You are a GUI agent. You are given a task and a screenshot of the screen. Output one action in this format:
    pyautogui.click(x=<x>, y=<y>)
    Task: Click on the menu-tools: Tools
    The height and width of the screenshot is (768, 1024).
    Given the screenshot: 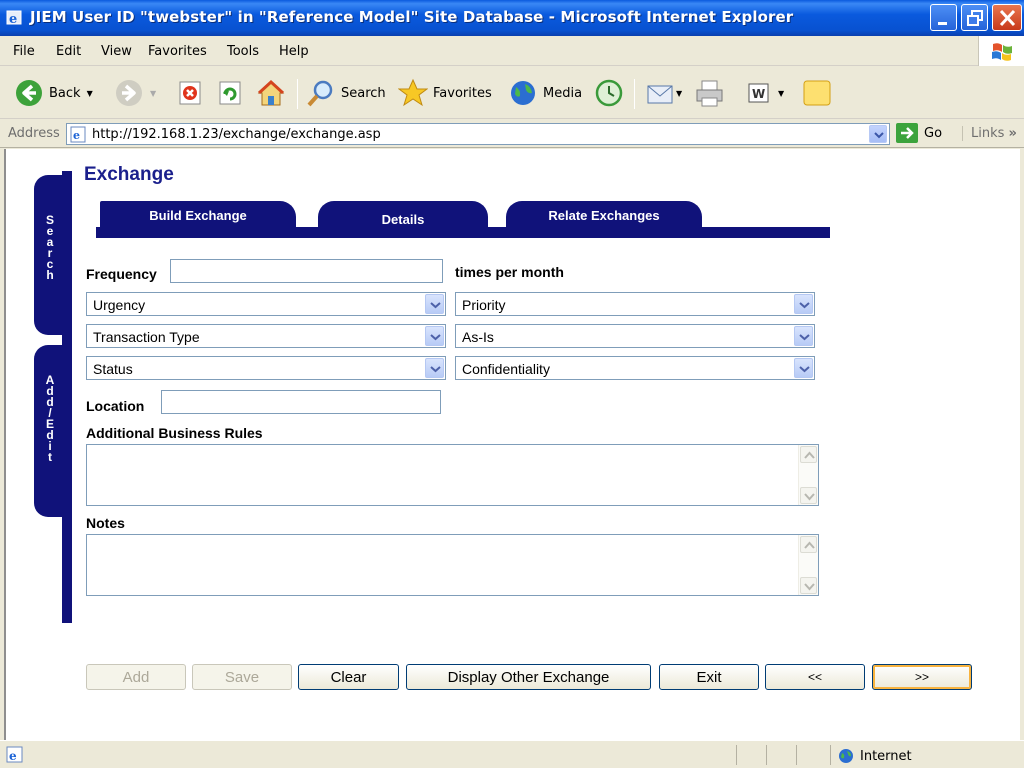 What is the action you would take?
    pyautogui.click(x=243, y=51)
    